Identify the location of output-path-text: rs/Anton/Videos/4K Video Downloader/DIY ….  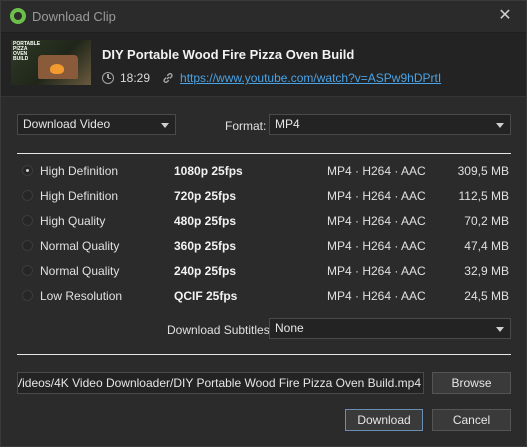
(219, 383).